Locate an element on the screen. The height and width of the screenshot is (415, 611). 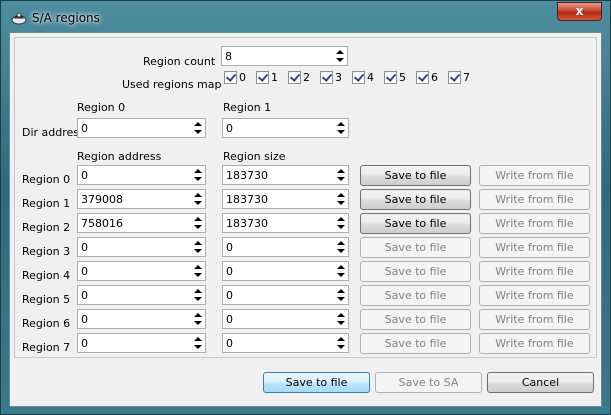
title-bar: S/A regions x is located at coordinates (305, 17).